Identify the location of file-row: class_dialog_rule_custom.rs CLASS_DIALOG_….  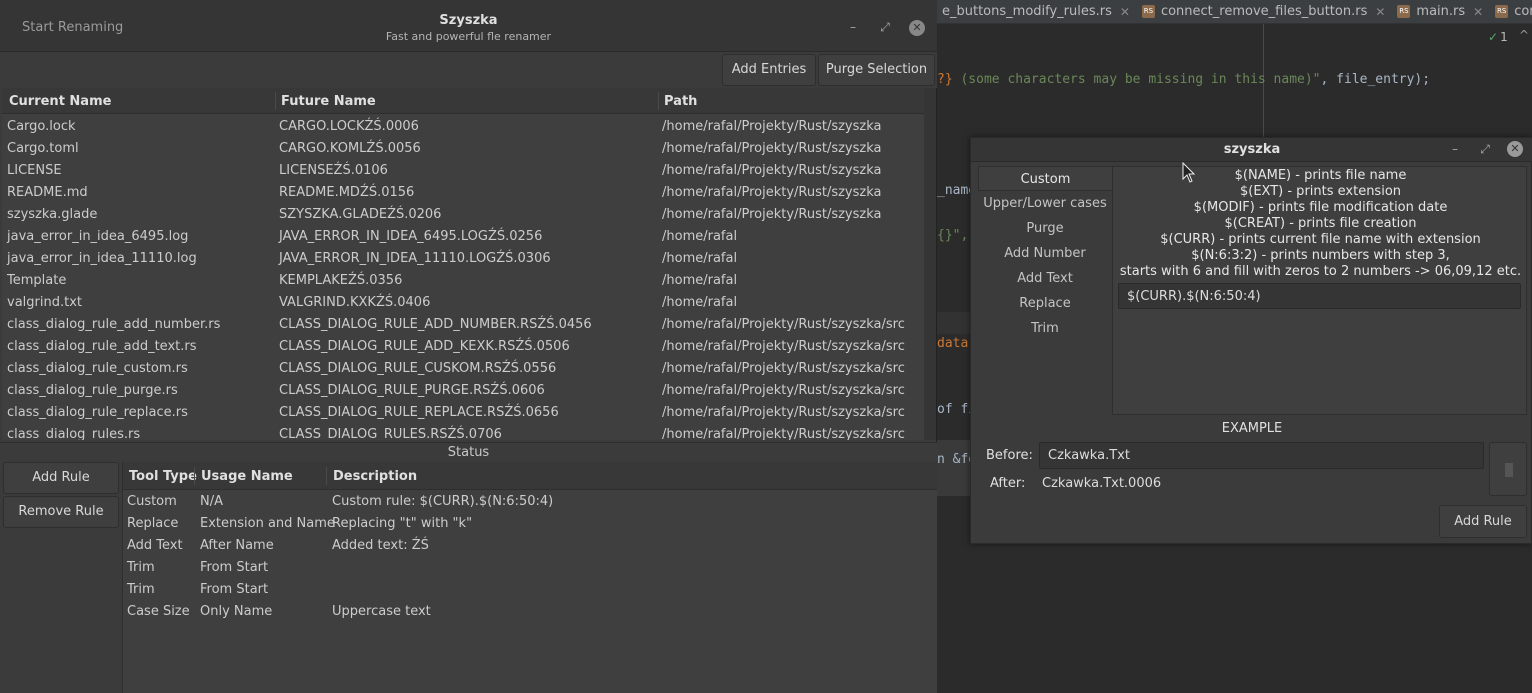
(463, 369).